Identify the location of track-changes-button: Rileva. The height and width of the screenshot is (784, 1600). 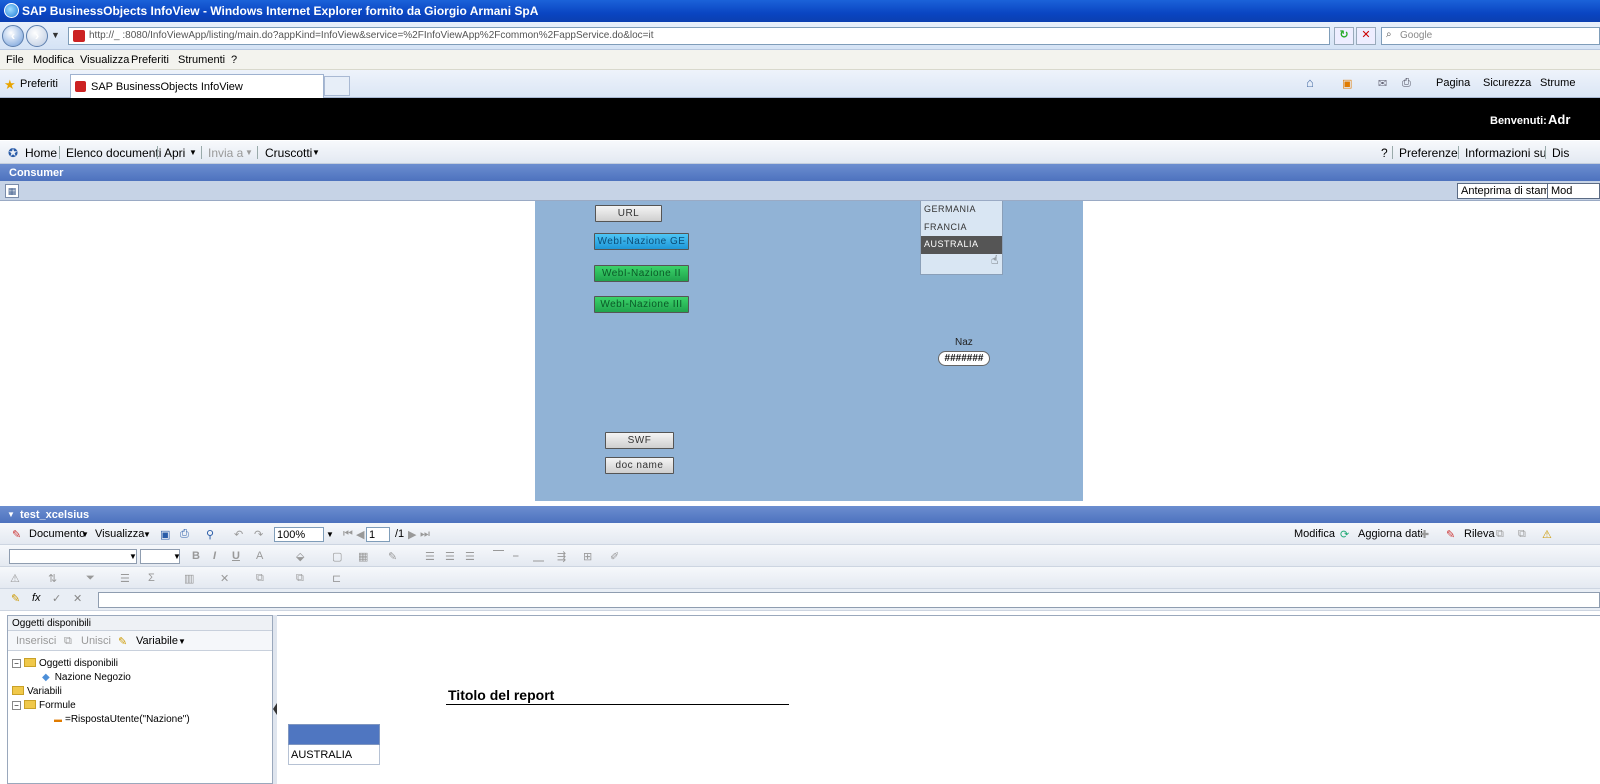
(1479, 534).